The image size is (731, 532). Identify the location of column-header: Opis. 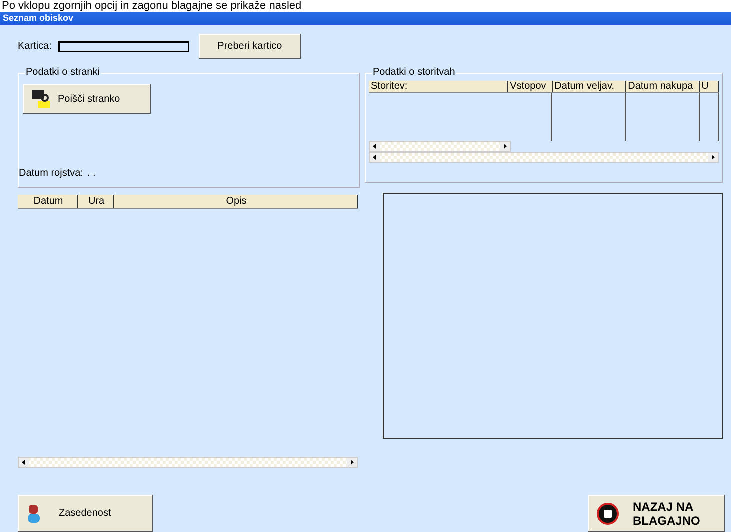
(236, 201).